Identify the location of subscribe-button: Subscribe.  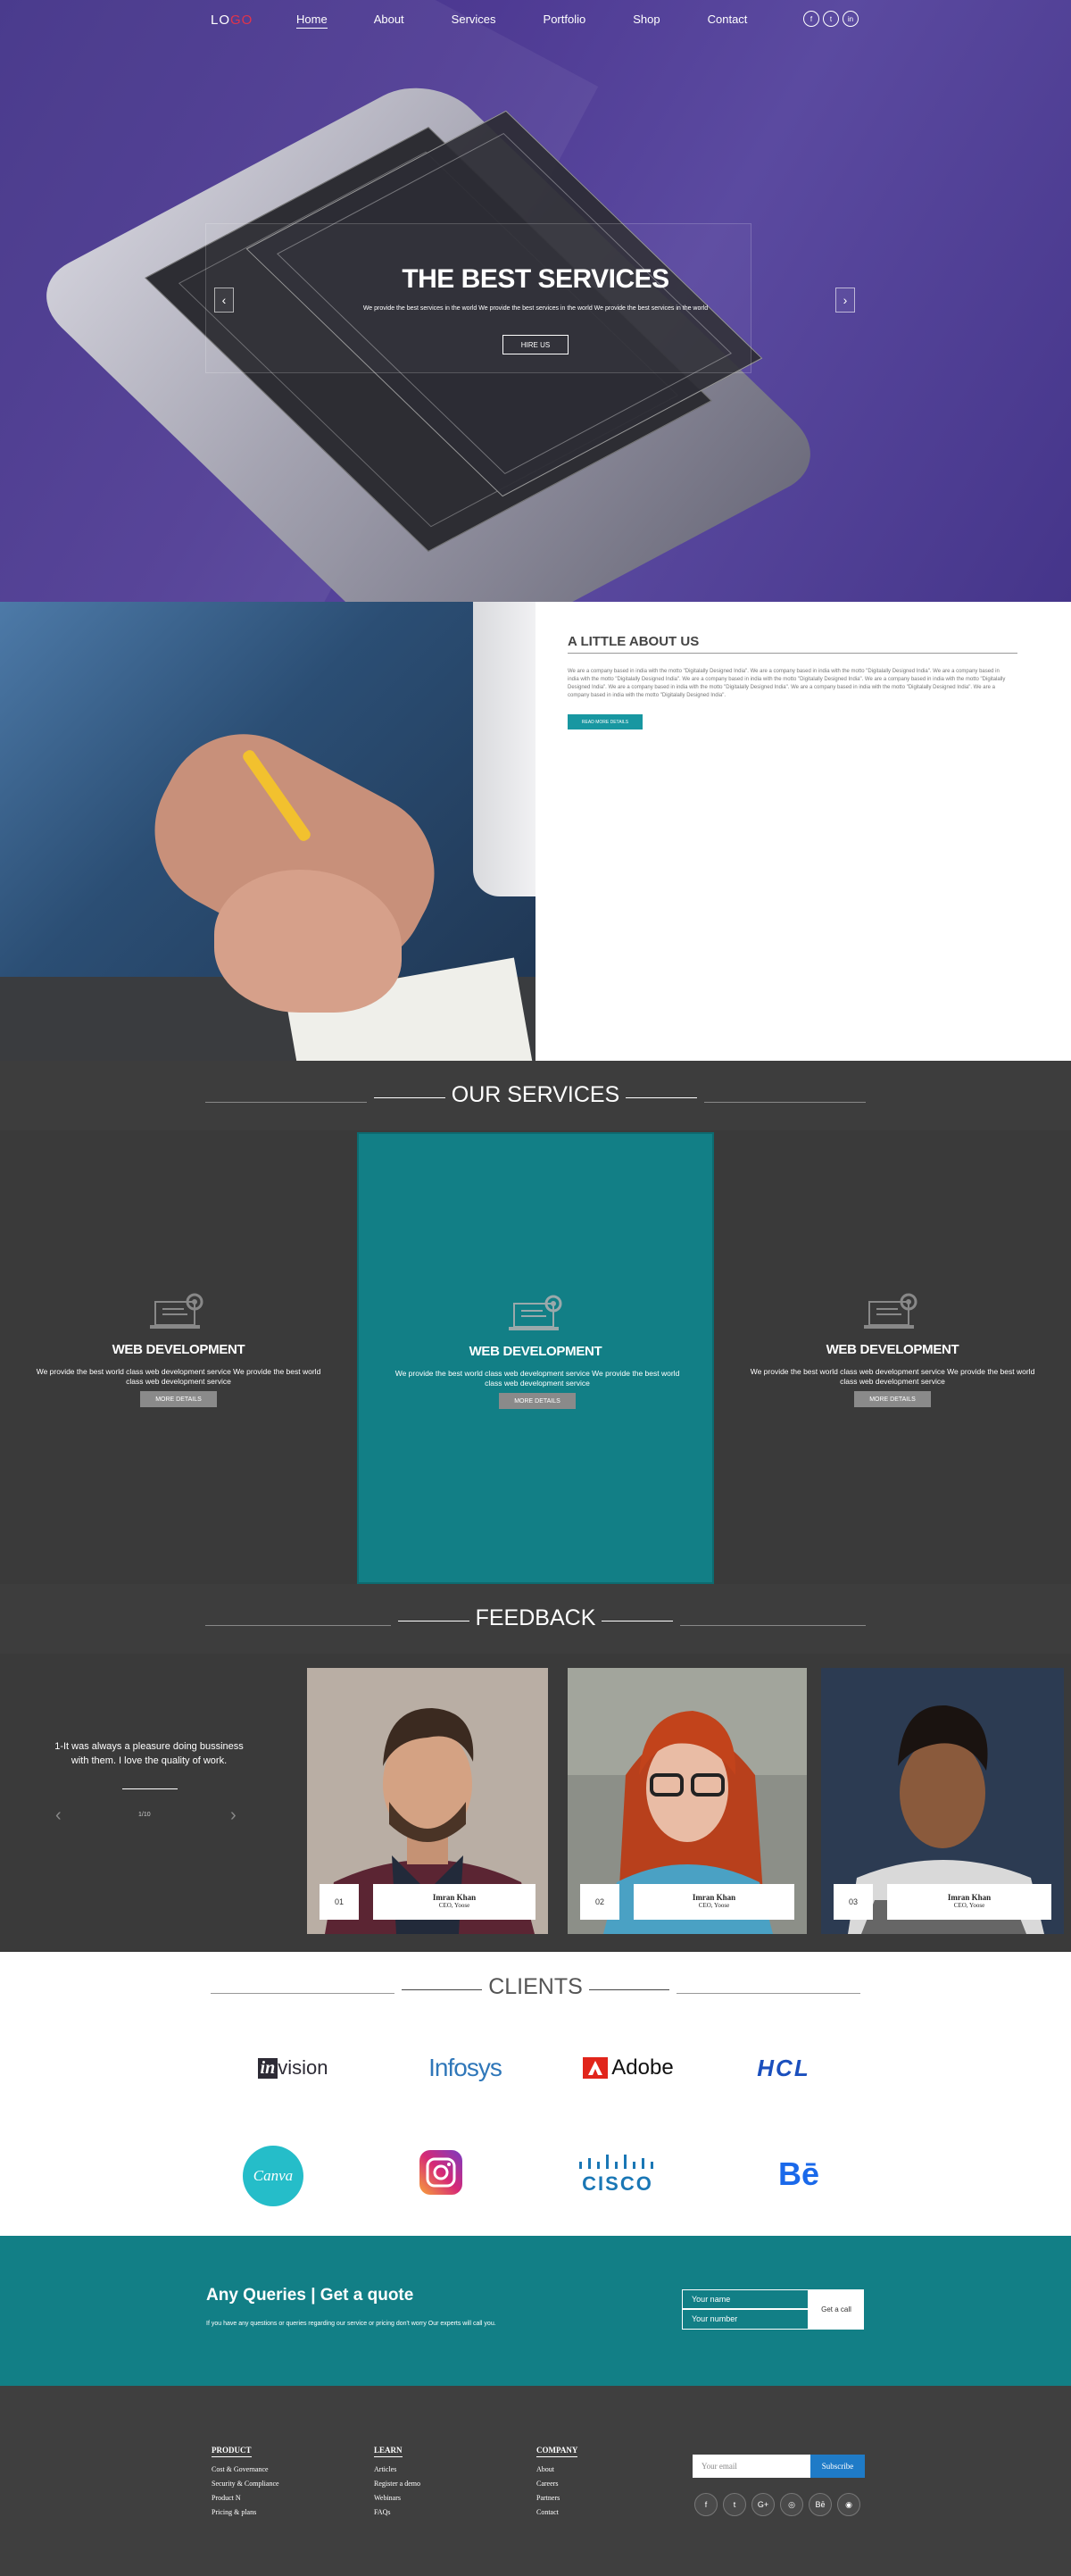
(837, 2466).